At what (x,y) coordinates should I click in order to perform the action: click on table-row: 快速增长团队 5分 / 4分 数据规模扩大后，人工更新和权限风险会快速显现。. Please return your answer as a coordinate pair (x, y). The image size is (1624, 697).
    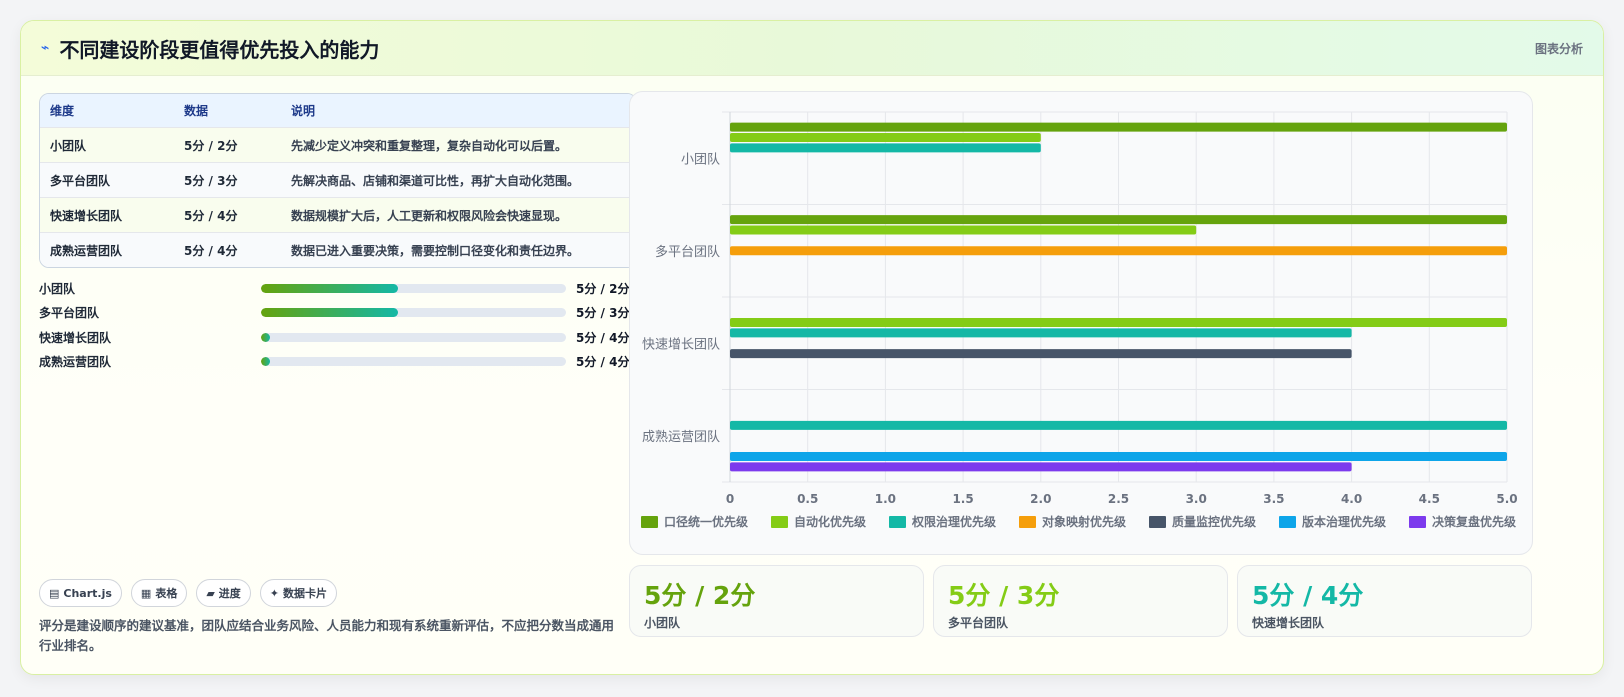
    Looking at the image, I should click on (338, 214).